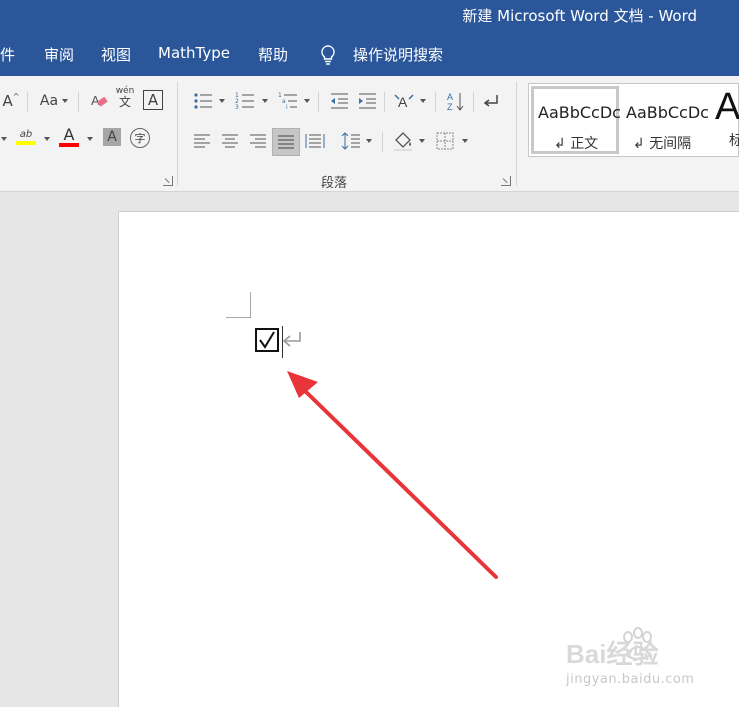 The image size is (739, 707). I want to click on annotation-arrow-icon, so click(392, 475).